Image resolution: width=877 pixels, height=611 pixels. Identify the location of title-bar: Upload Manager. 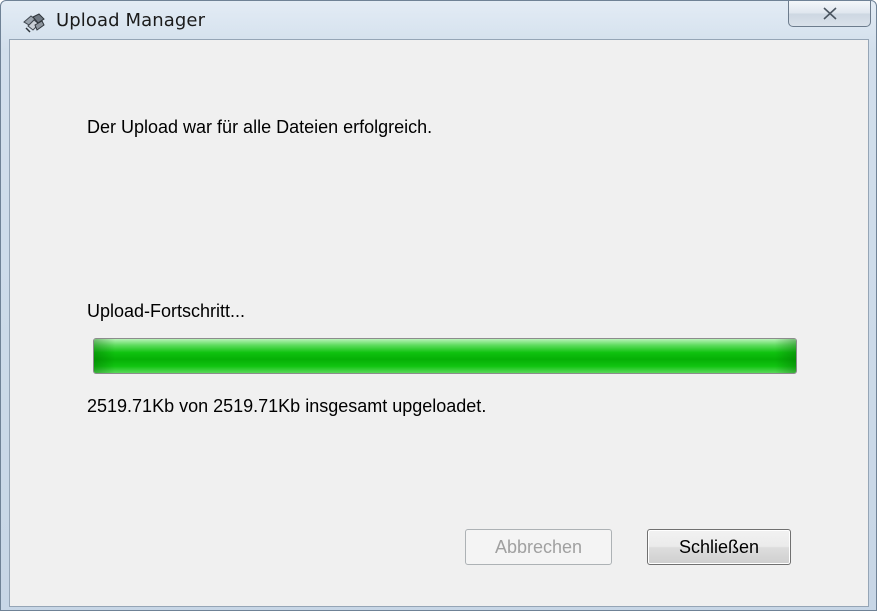
(438, 20).